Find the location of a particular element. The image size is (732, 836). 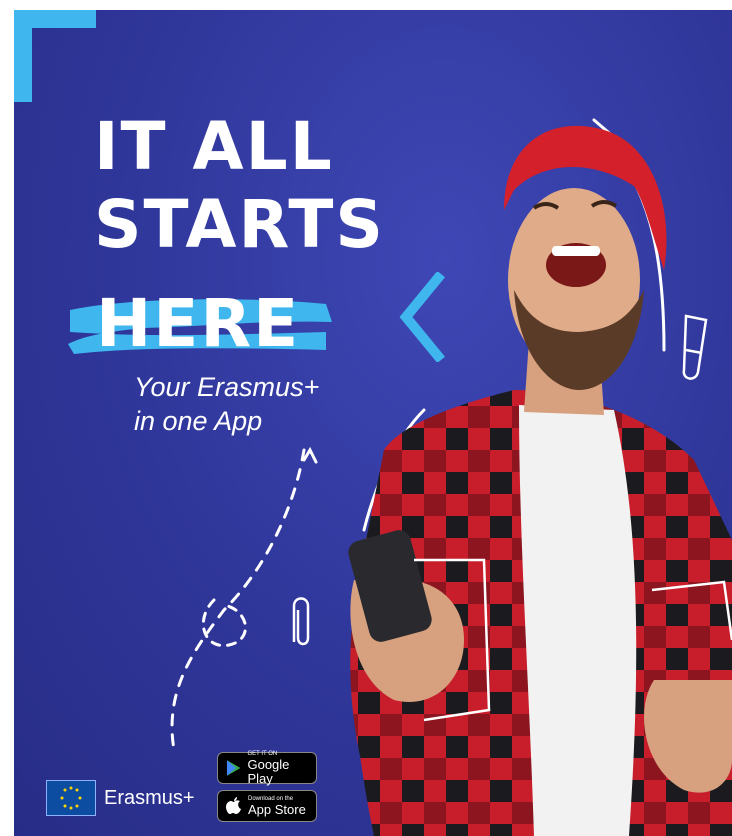

headline: IT ALL STARTS is located at coordinates (239, 186).